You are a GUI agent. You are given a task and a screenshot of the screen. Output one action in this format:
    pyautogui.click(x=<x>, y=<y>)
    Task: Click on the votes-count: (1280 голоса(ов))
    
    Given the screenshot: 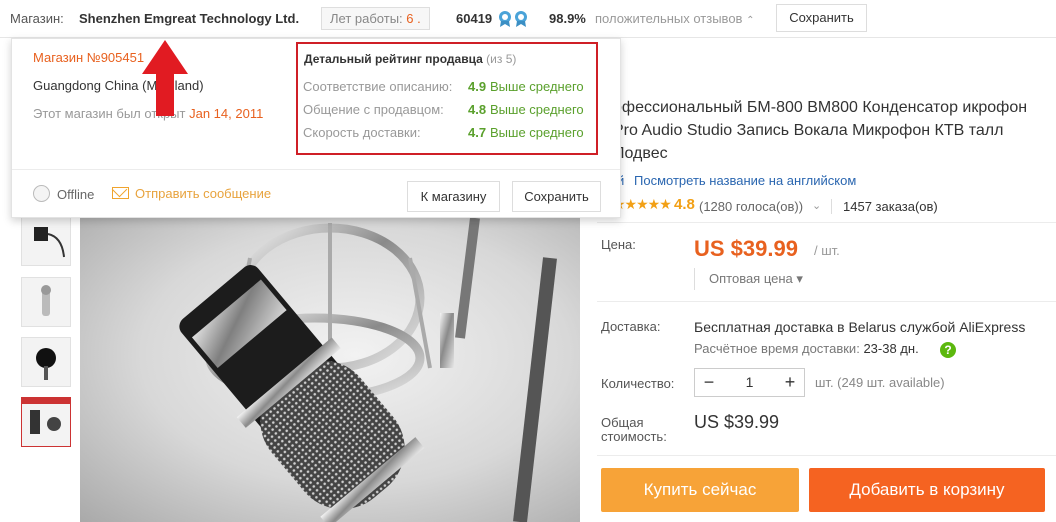 What is the action you would take?
    pyautogui.click(x=751, y=206)
    